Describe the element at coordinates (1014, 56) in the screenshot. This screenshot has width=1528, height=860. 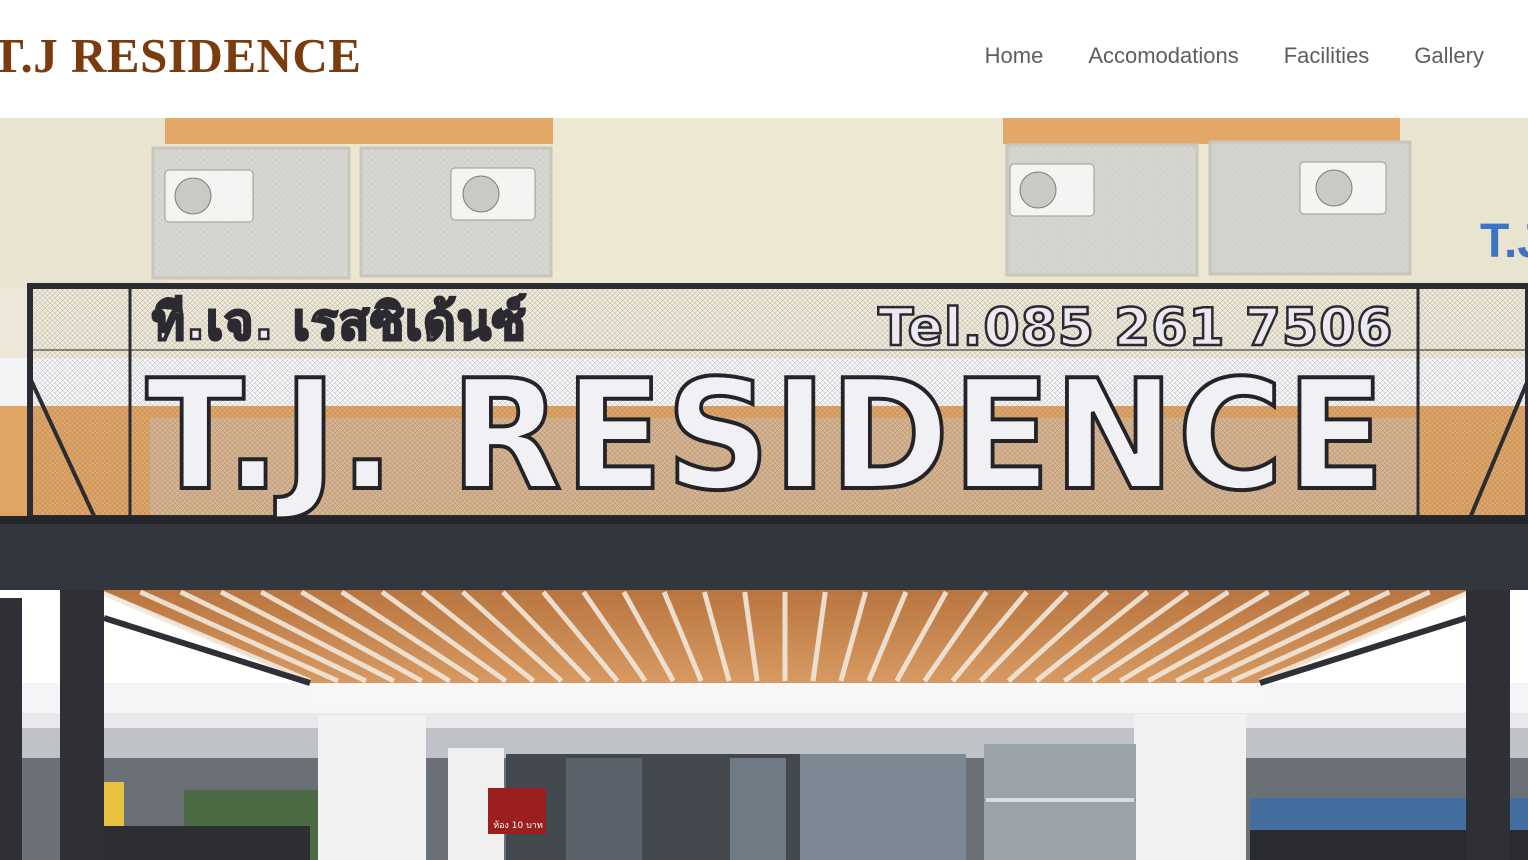
I see `nav-home: Home` at that location.